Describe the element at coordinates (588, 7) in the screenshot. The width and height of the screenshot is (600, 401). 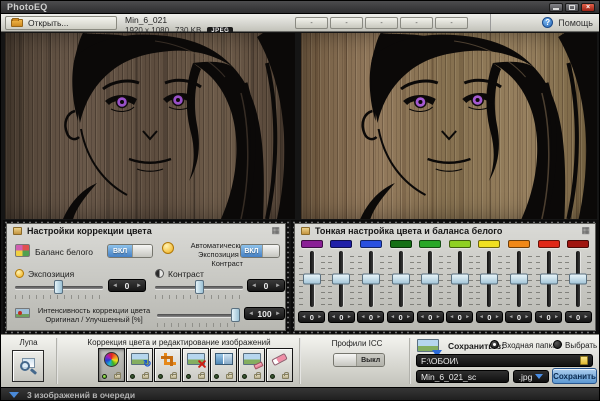
I see `close-button: ×` at that location.